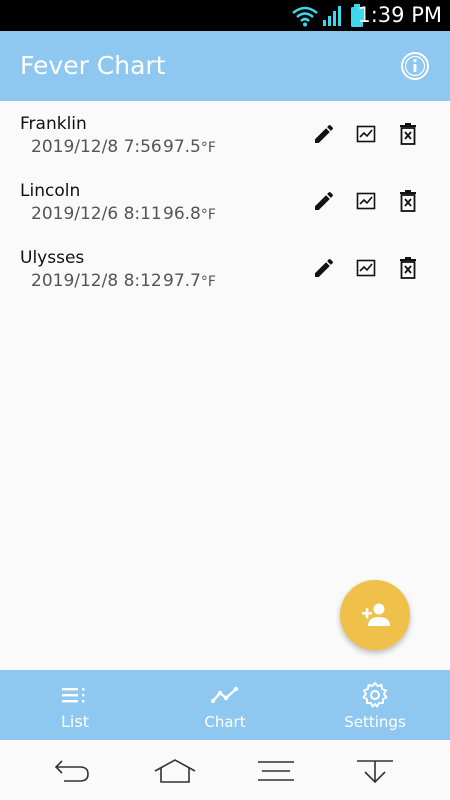 Image resolution: width=450 pixels, height=800 pixels. I want to click on bottom-nav: List Chart Settings, so click(225, 705).